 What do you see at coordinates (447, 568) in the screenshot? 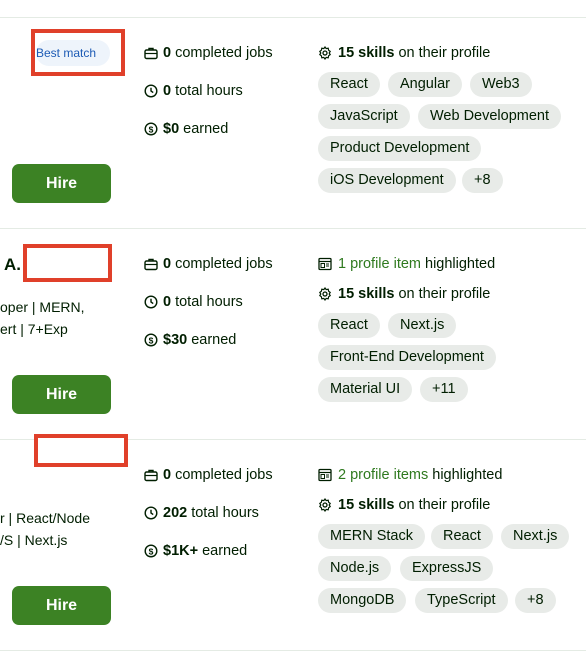
I see `skill-tag: ExpressJS` at bounding box center [447, 568].